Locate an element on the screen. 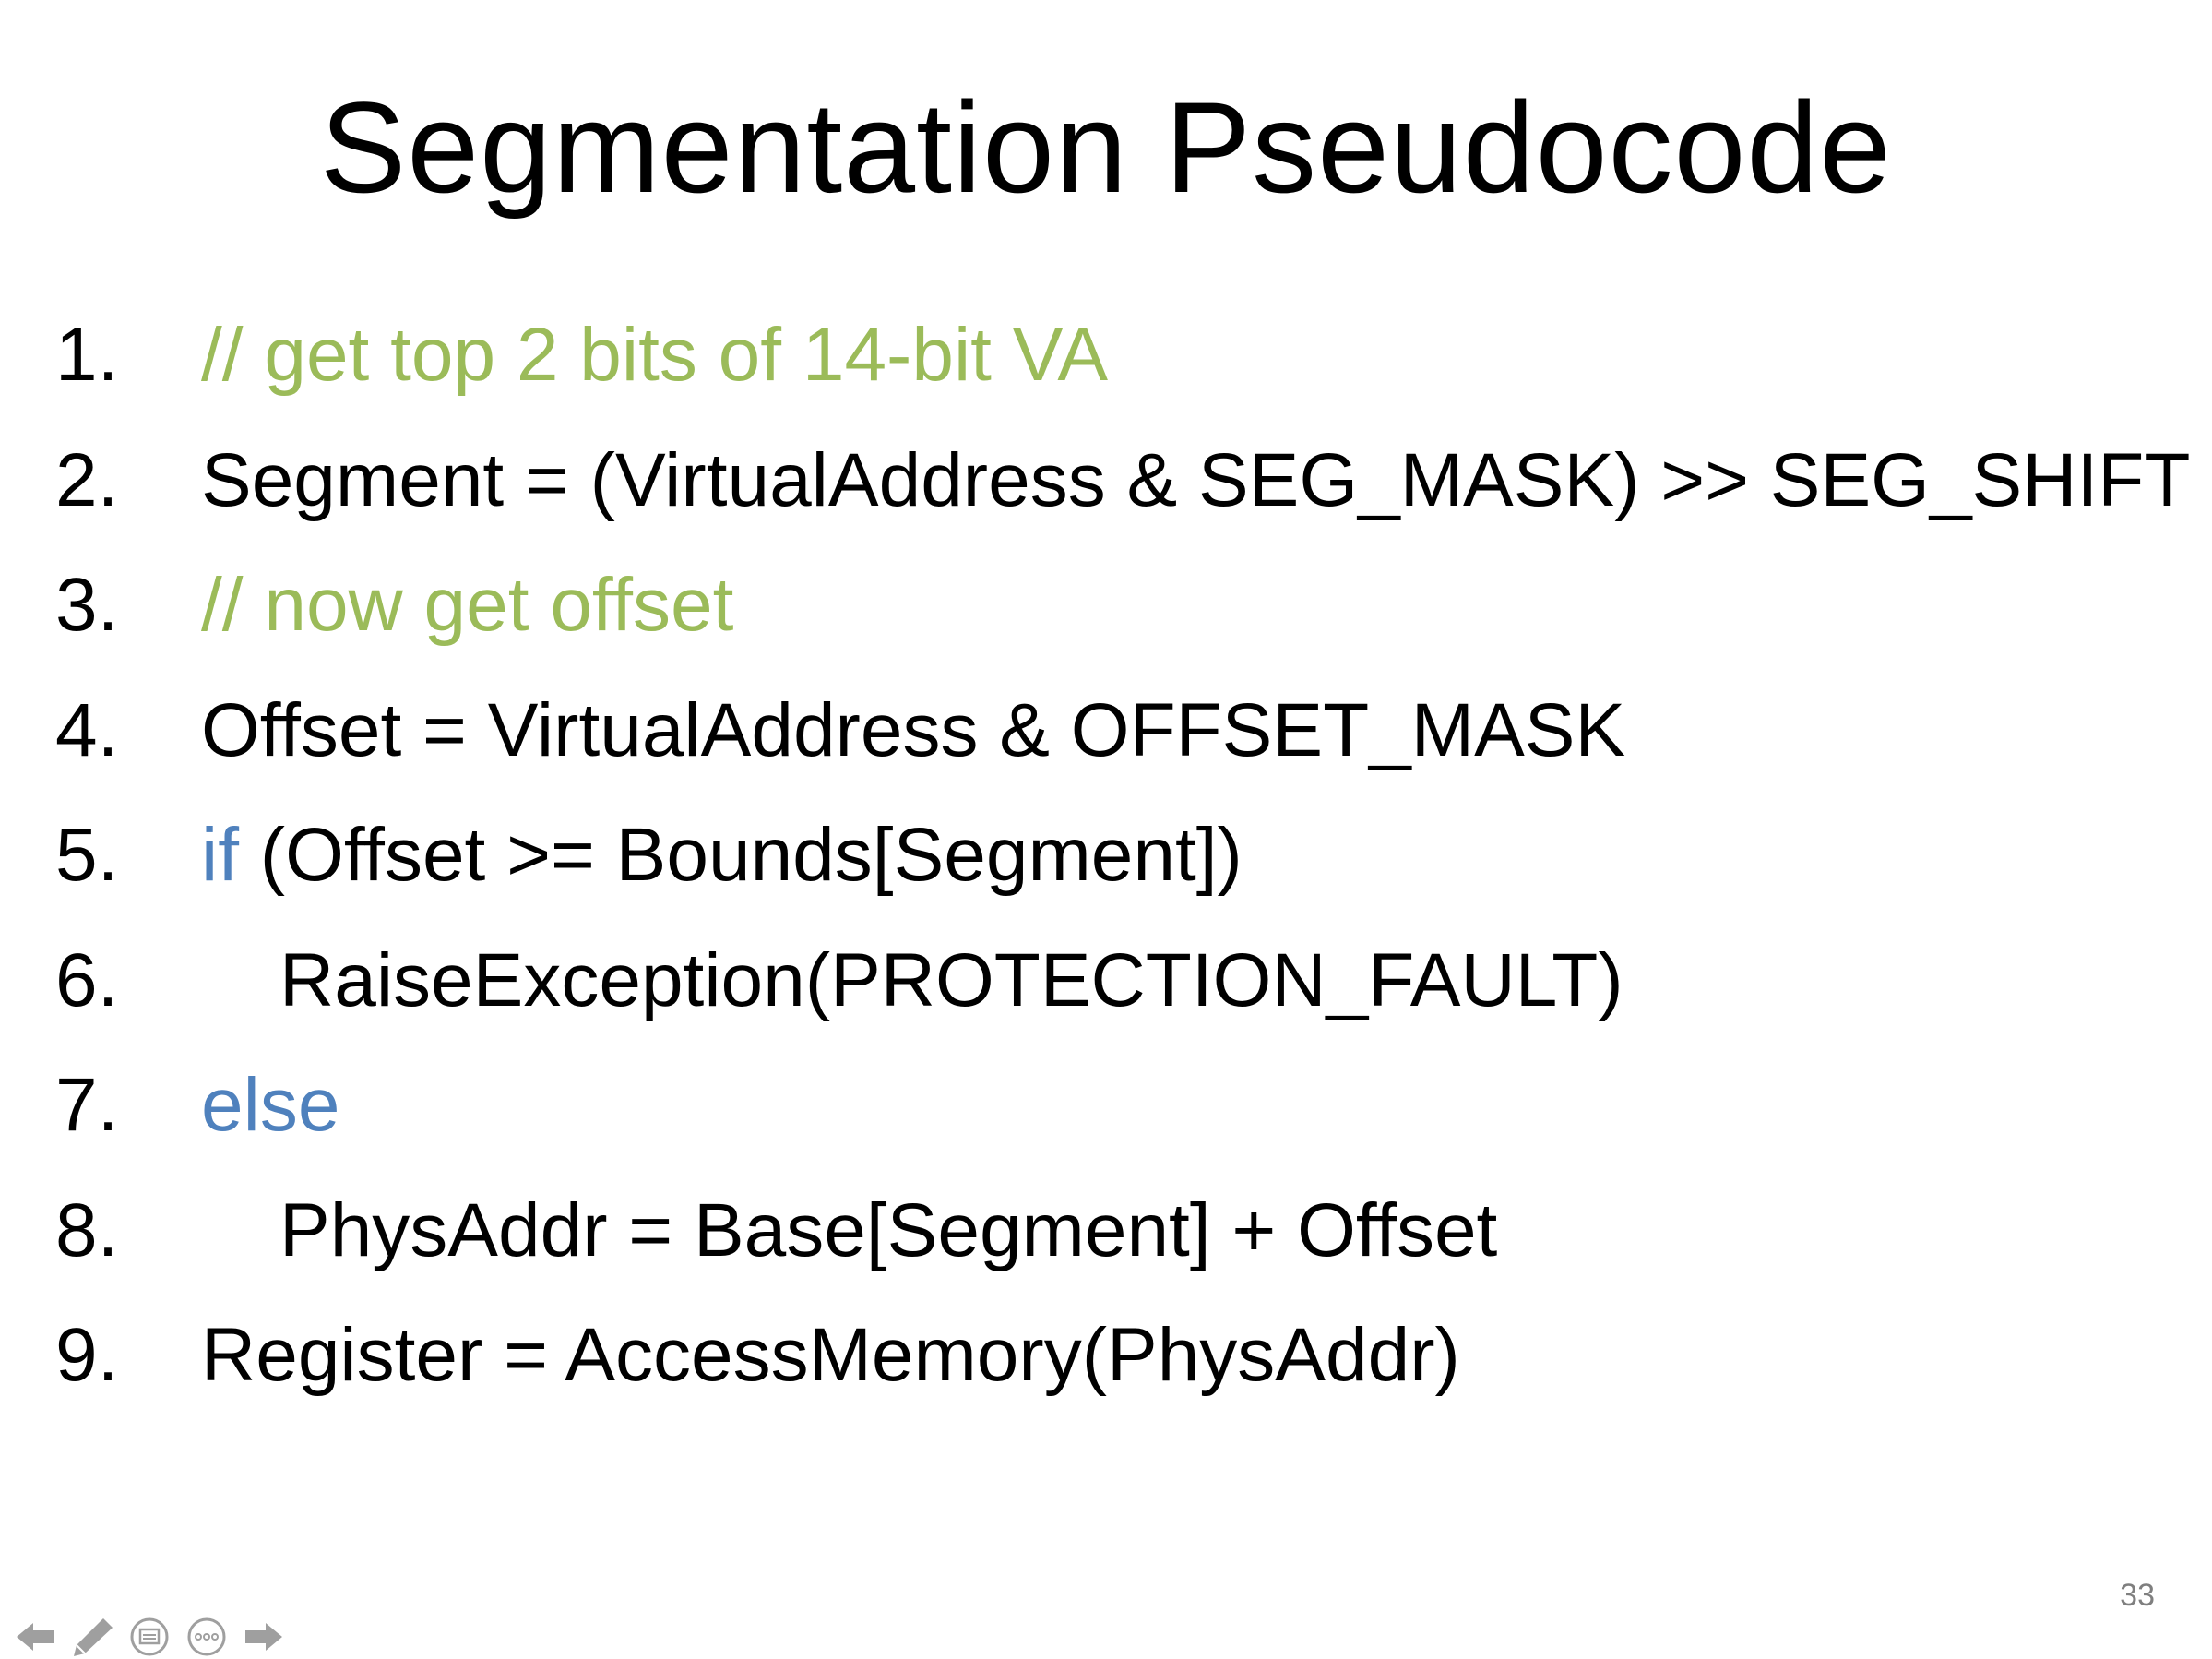 The width and height of the screenshot is (2212, 1659). line-number: 2. is located at coordinates (87, 479).